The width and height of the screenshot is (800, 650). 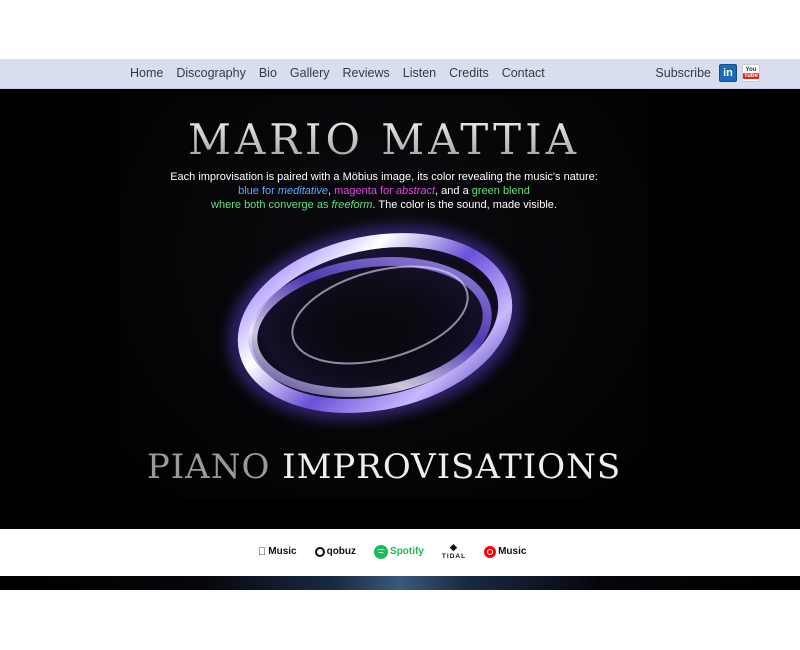 I want to click on qobuz-label: qobuz, so click(x=337, y=552).